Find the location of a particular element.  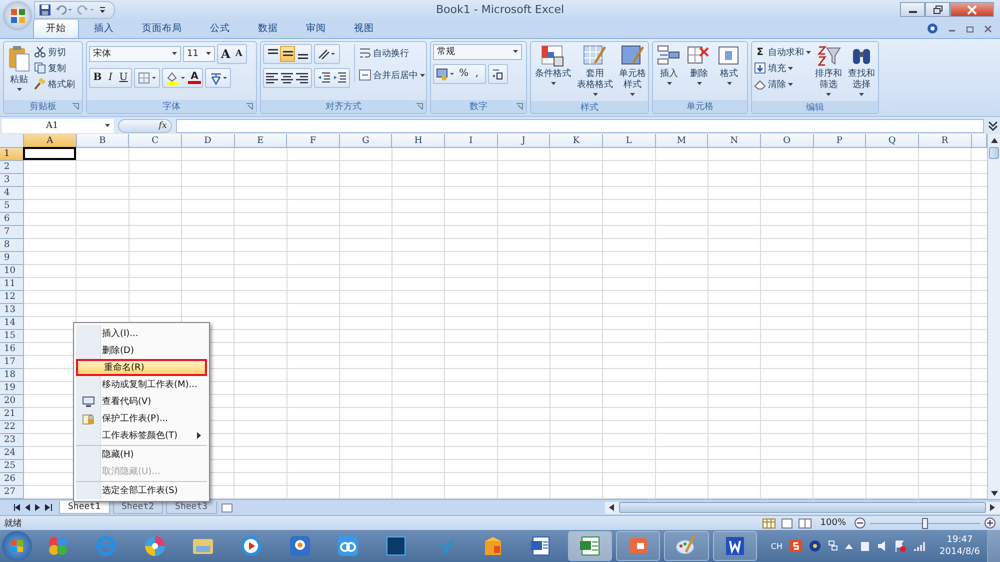

next-sheet-icon is located at coordinates (38, 508).